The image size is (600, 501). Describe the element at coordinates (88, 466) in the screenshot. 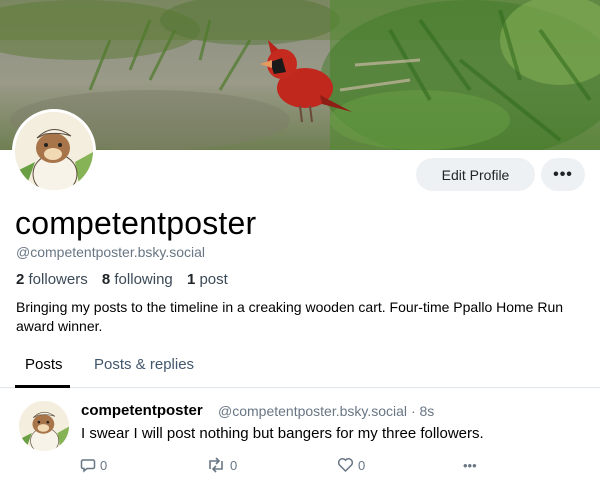

I see `reply-icon` at that location.